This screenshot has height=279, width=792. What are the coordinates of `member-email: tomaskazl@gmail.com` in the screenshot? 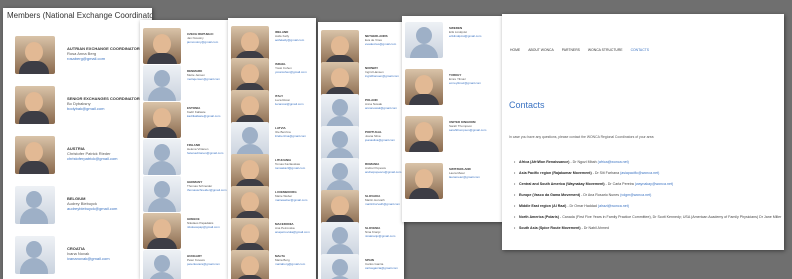 It's located at (295, 168).